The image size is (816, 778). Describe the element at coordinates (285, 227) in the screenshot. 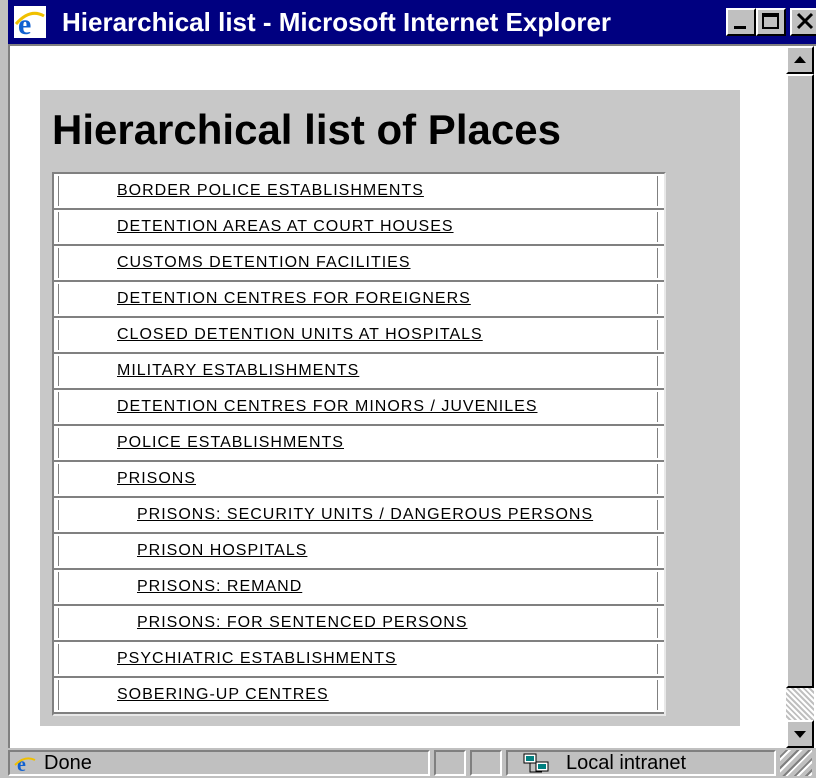

I see `place-link: DETENTION AREAS AT COURT HOUSES` at that location.